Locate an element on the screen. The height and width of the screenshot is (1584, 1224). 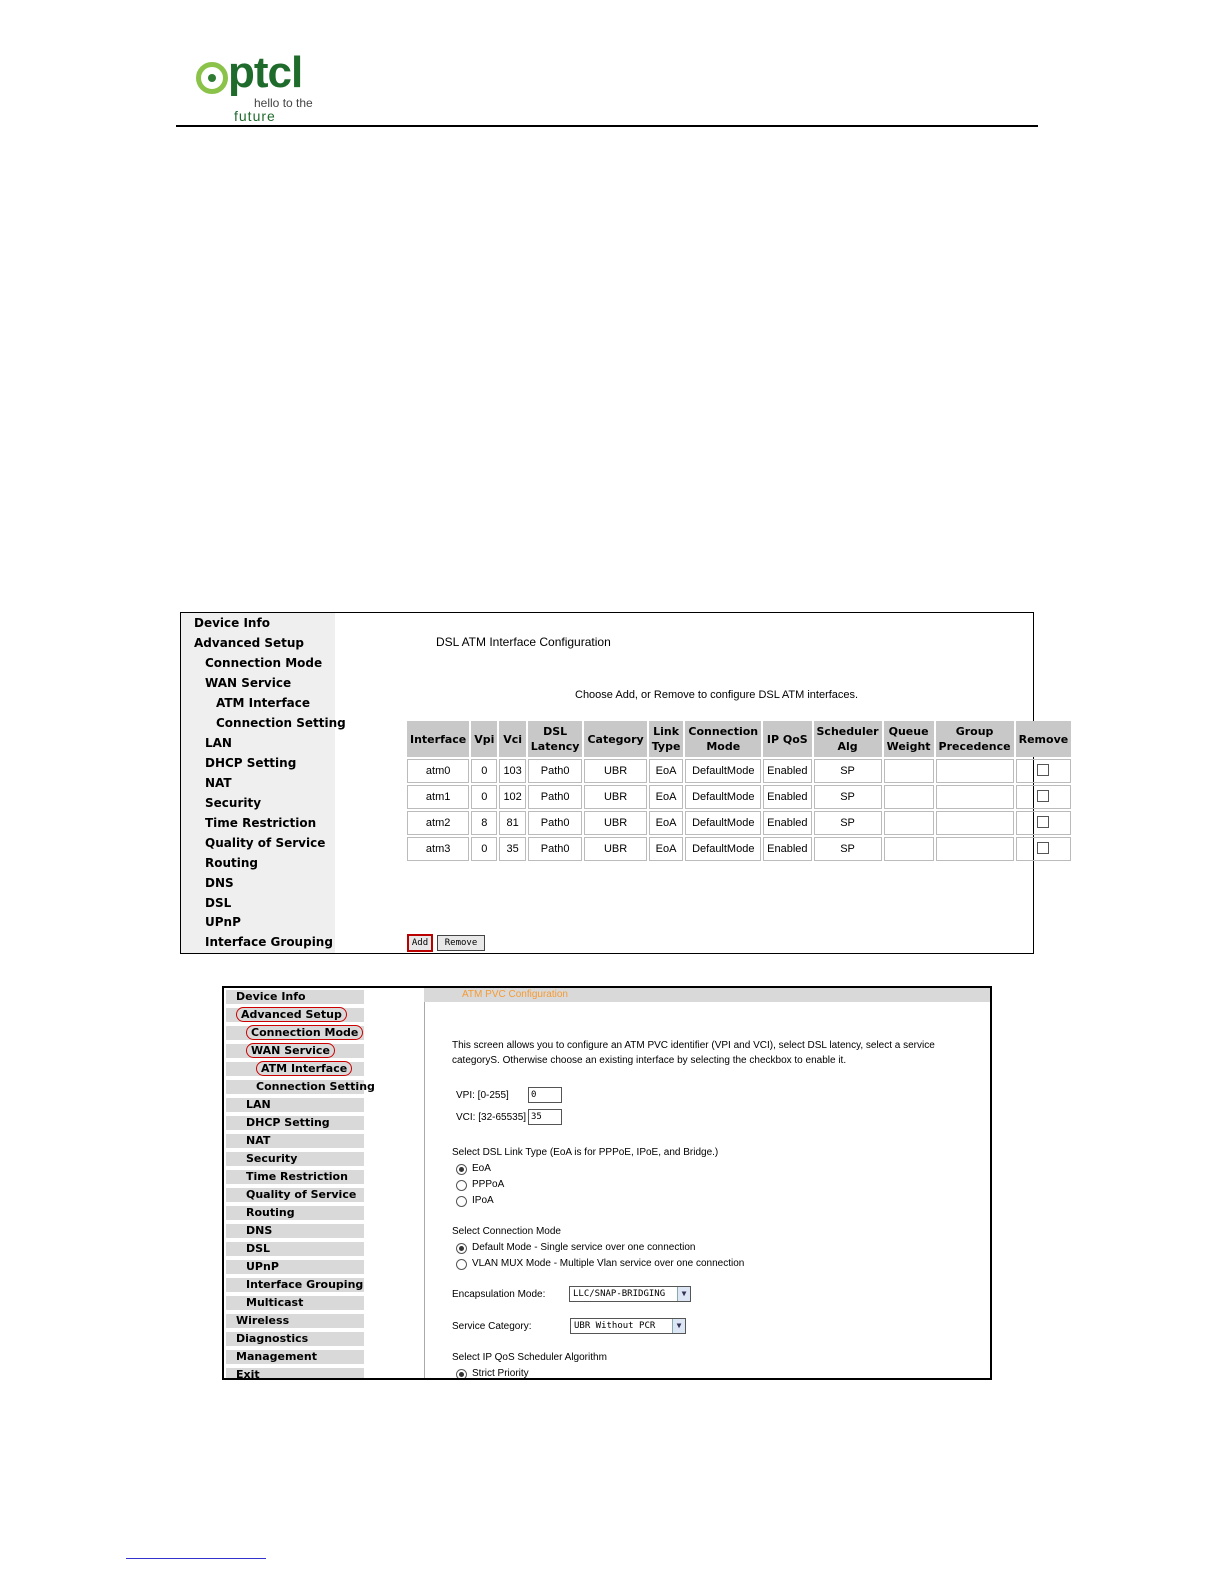
nav-multicast: Multicast is located at coordinates (295, 1303).